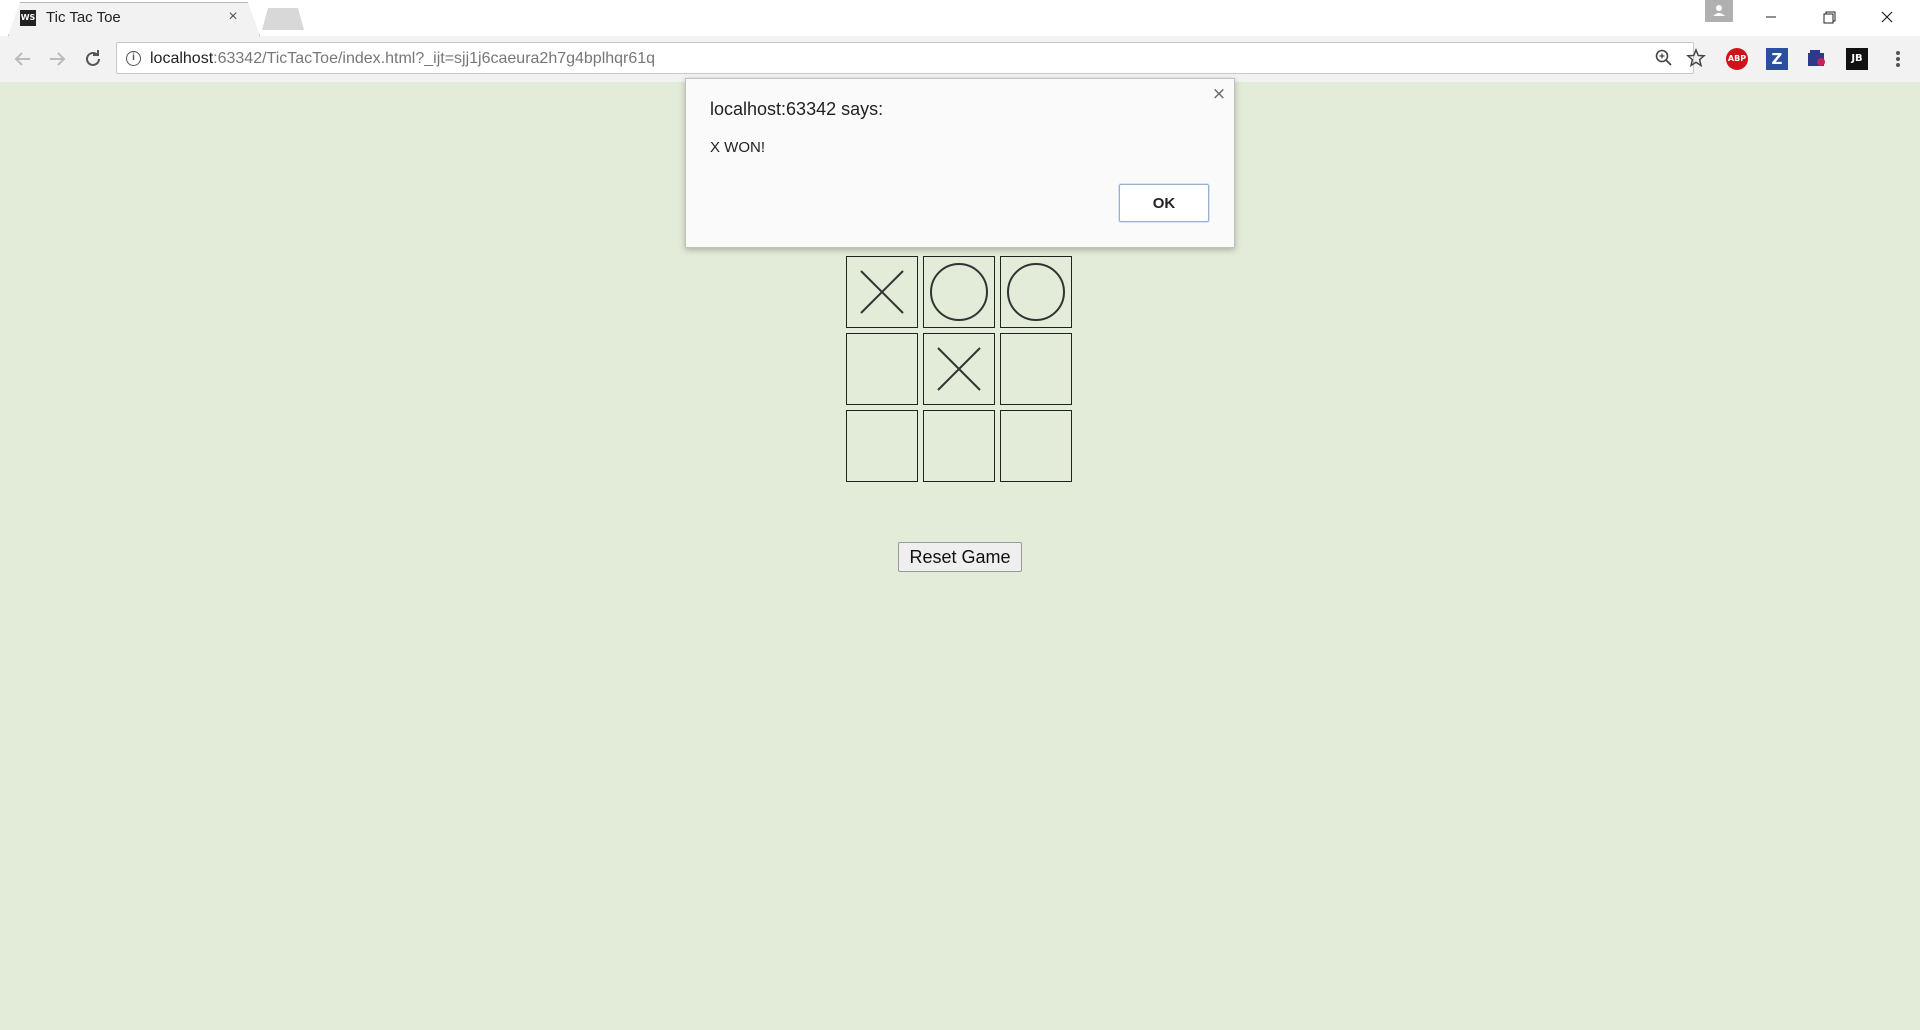 Image resolution: width=1920 pixels, height=1030 pixels. I want to click on zoom-icon, so click(1664, 58).